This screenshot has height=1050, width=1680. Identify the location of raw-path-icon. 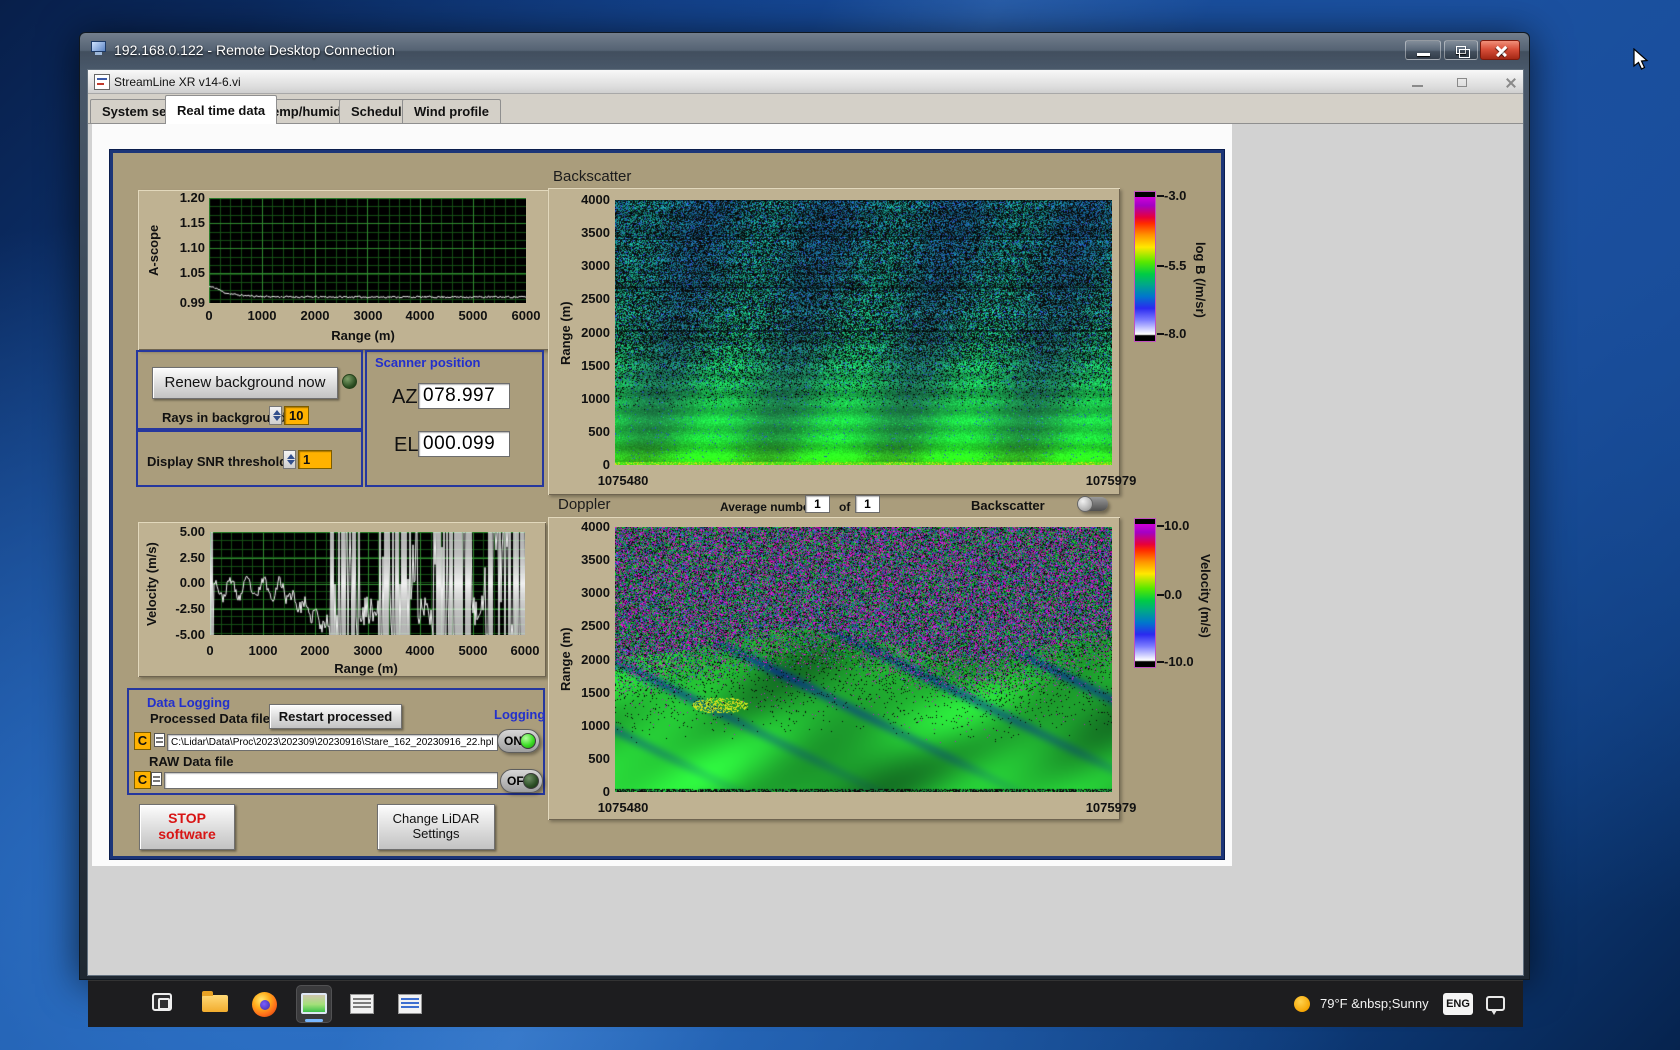
(156, 779).